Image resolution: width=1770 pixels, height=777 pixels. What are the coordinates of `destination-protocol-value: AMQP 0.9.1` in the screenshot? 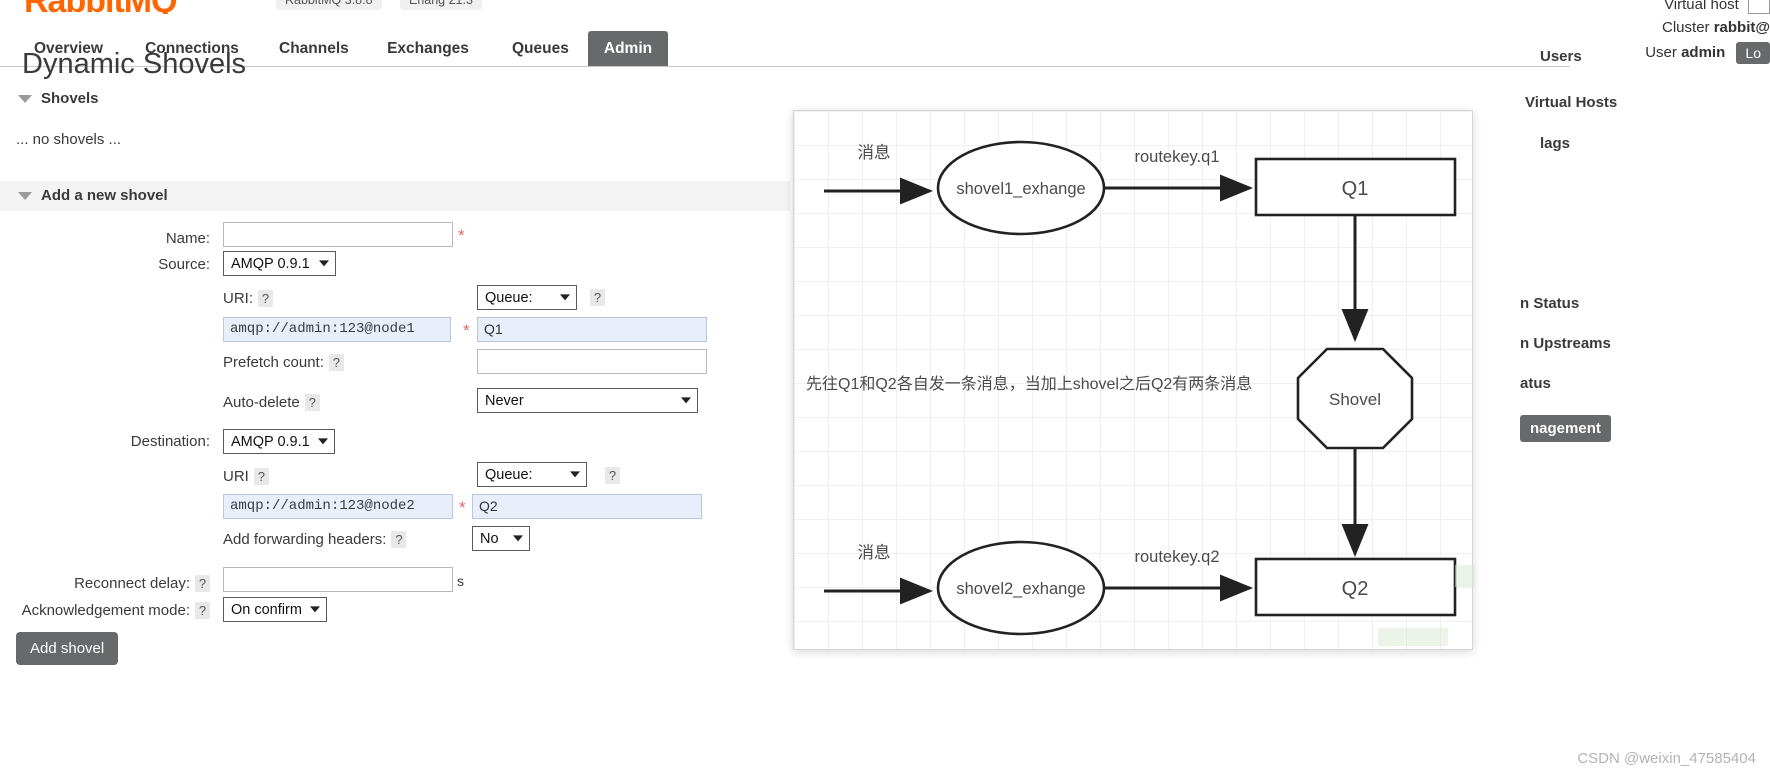 It's located at (270, 442).